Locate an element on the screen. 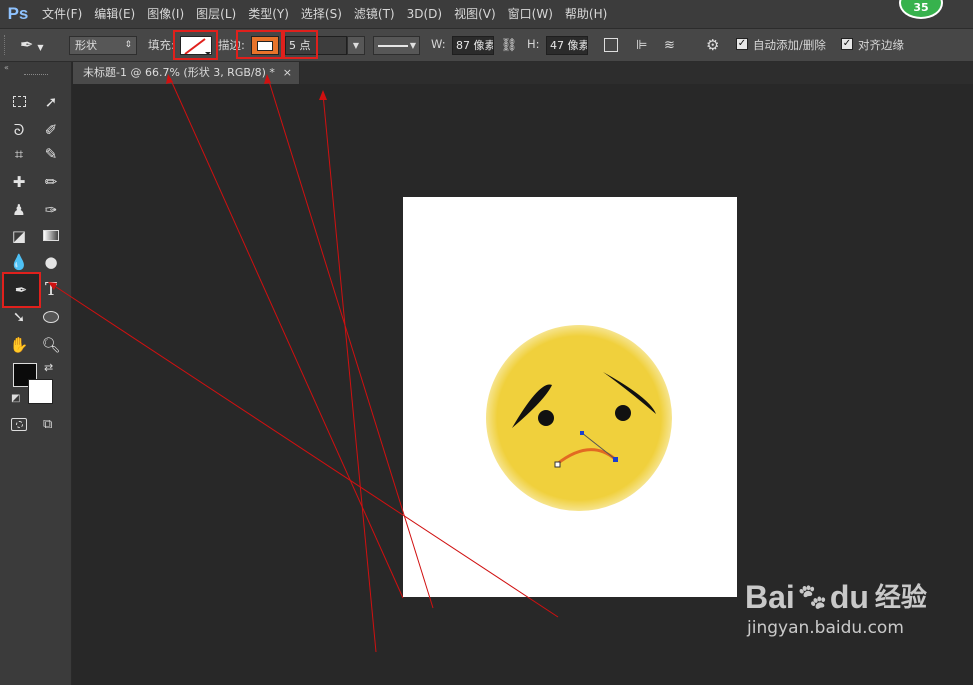  watermark-url: jingyan.baidu.com is located at coordinates (825, 628).